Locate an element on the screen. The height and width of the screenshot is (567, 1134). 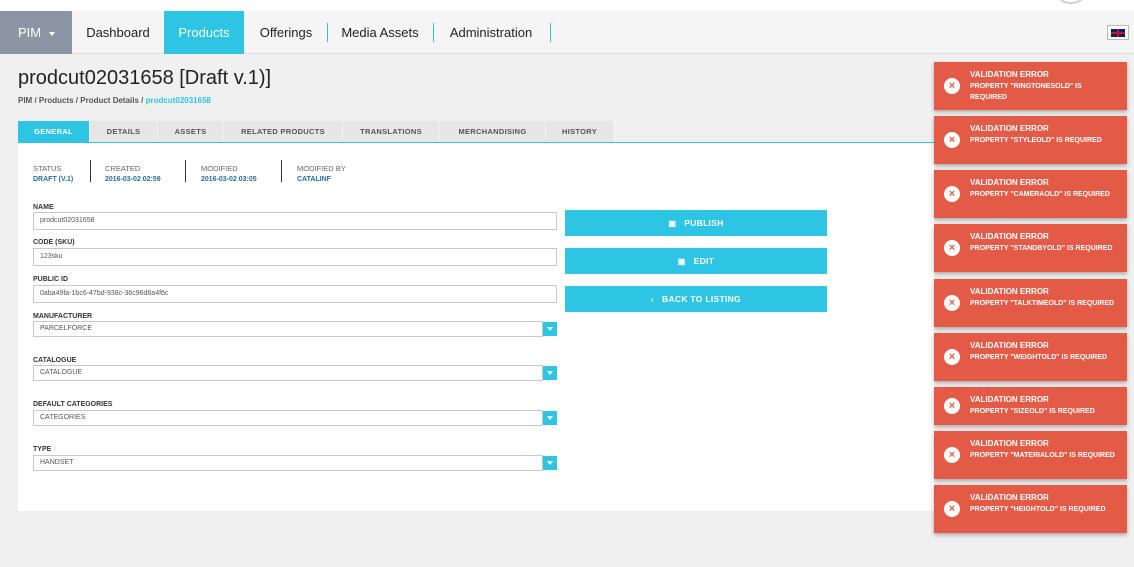
catalogue-select: CATALOGUE is located at coordinates (288, 373).